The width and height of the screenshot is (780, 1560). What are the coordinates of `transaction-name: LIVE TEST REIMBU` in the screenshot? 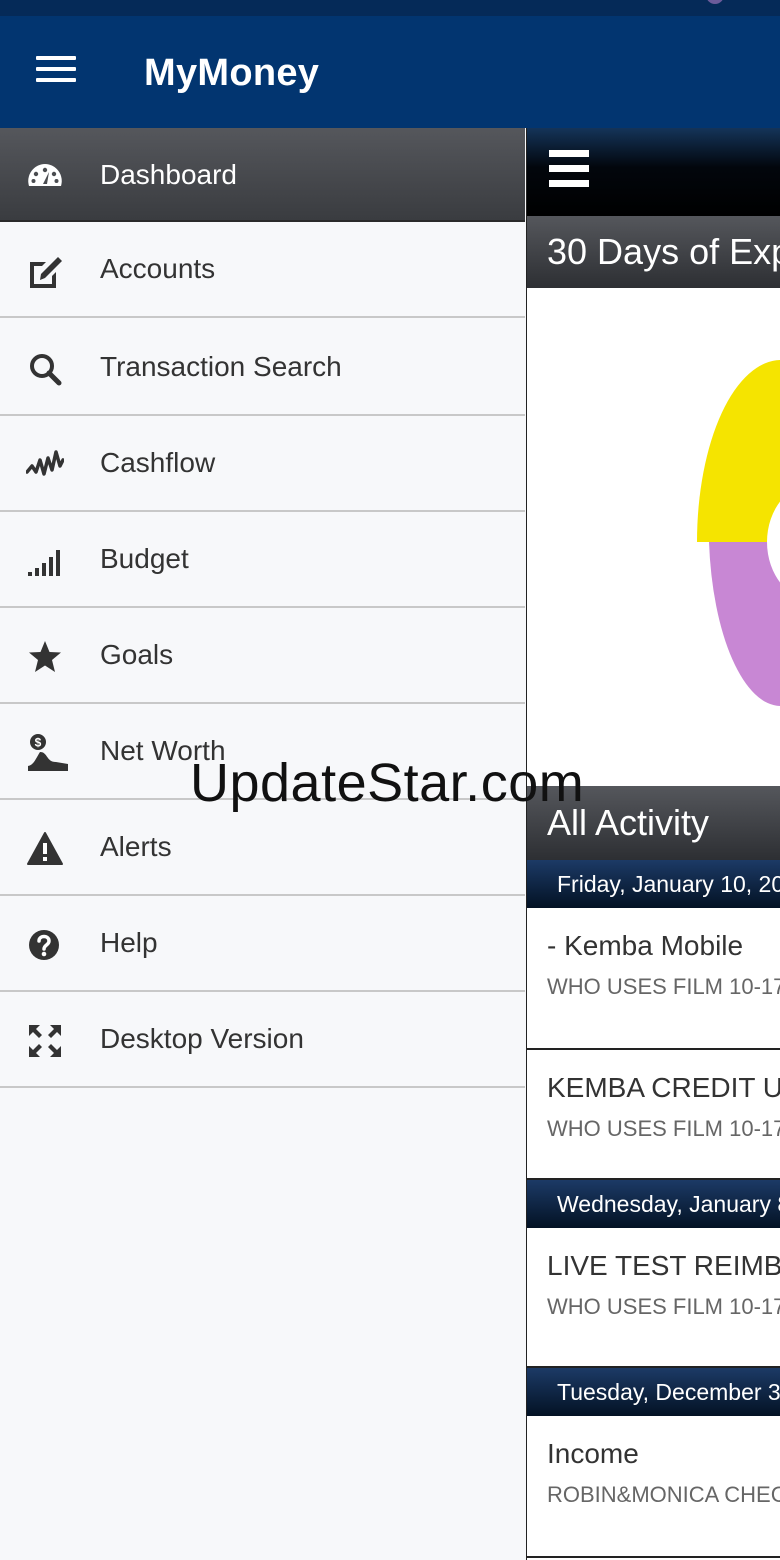 It's located at (663, 1265).